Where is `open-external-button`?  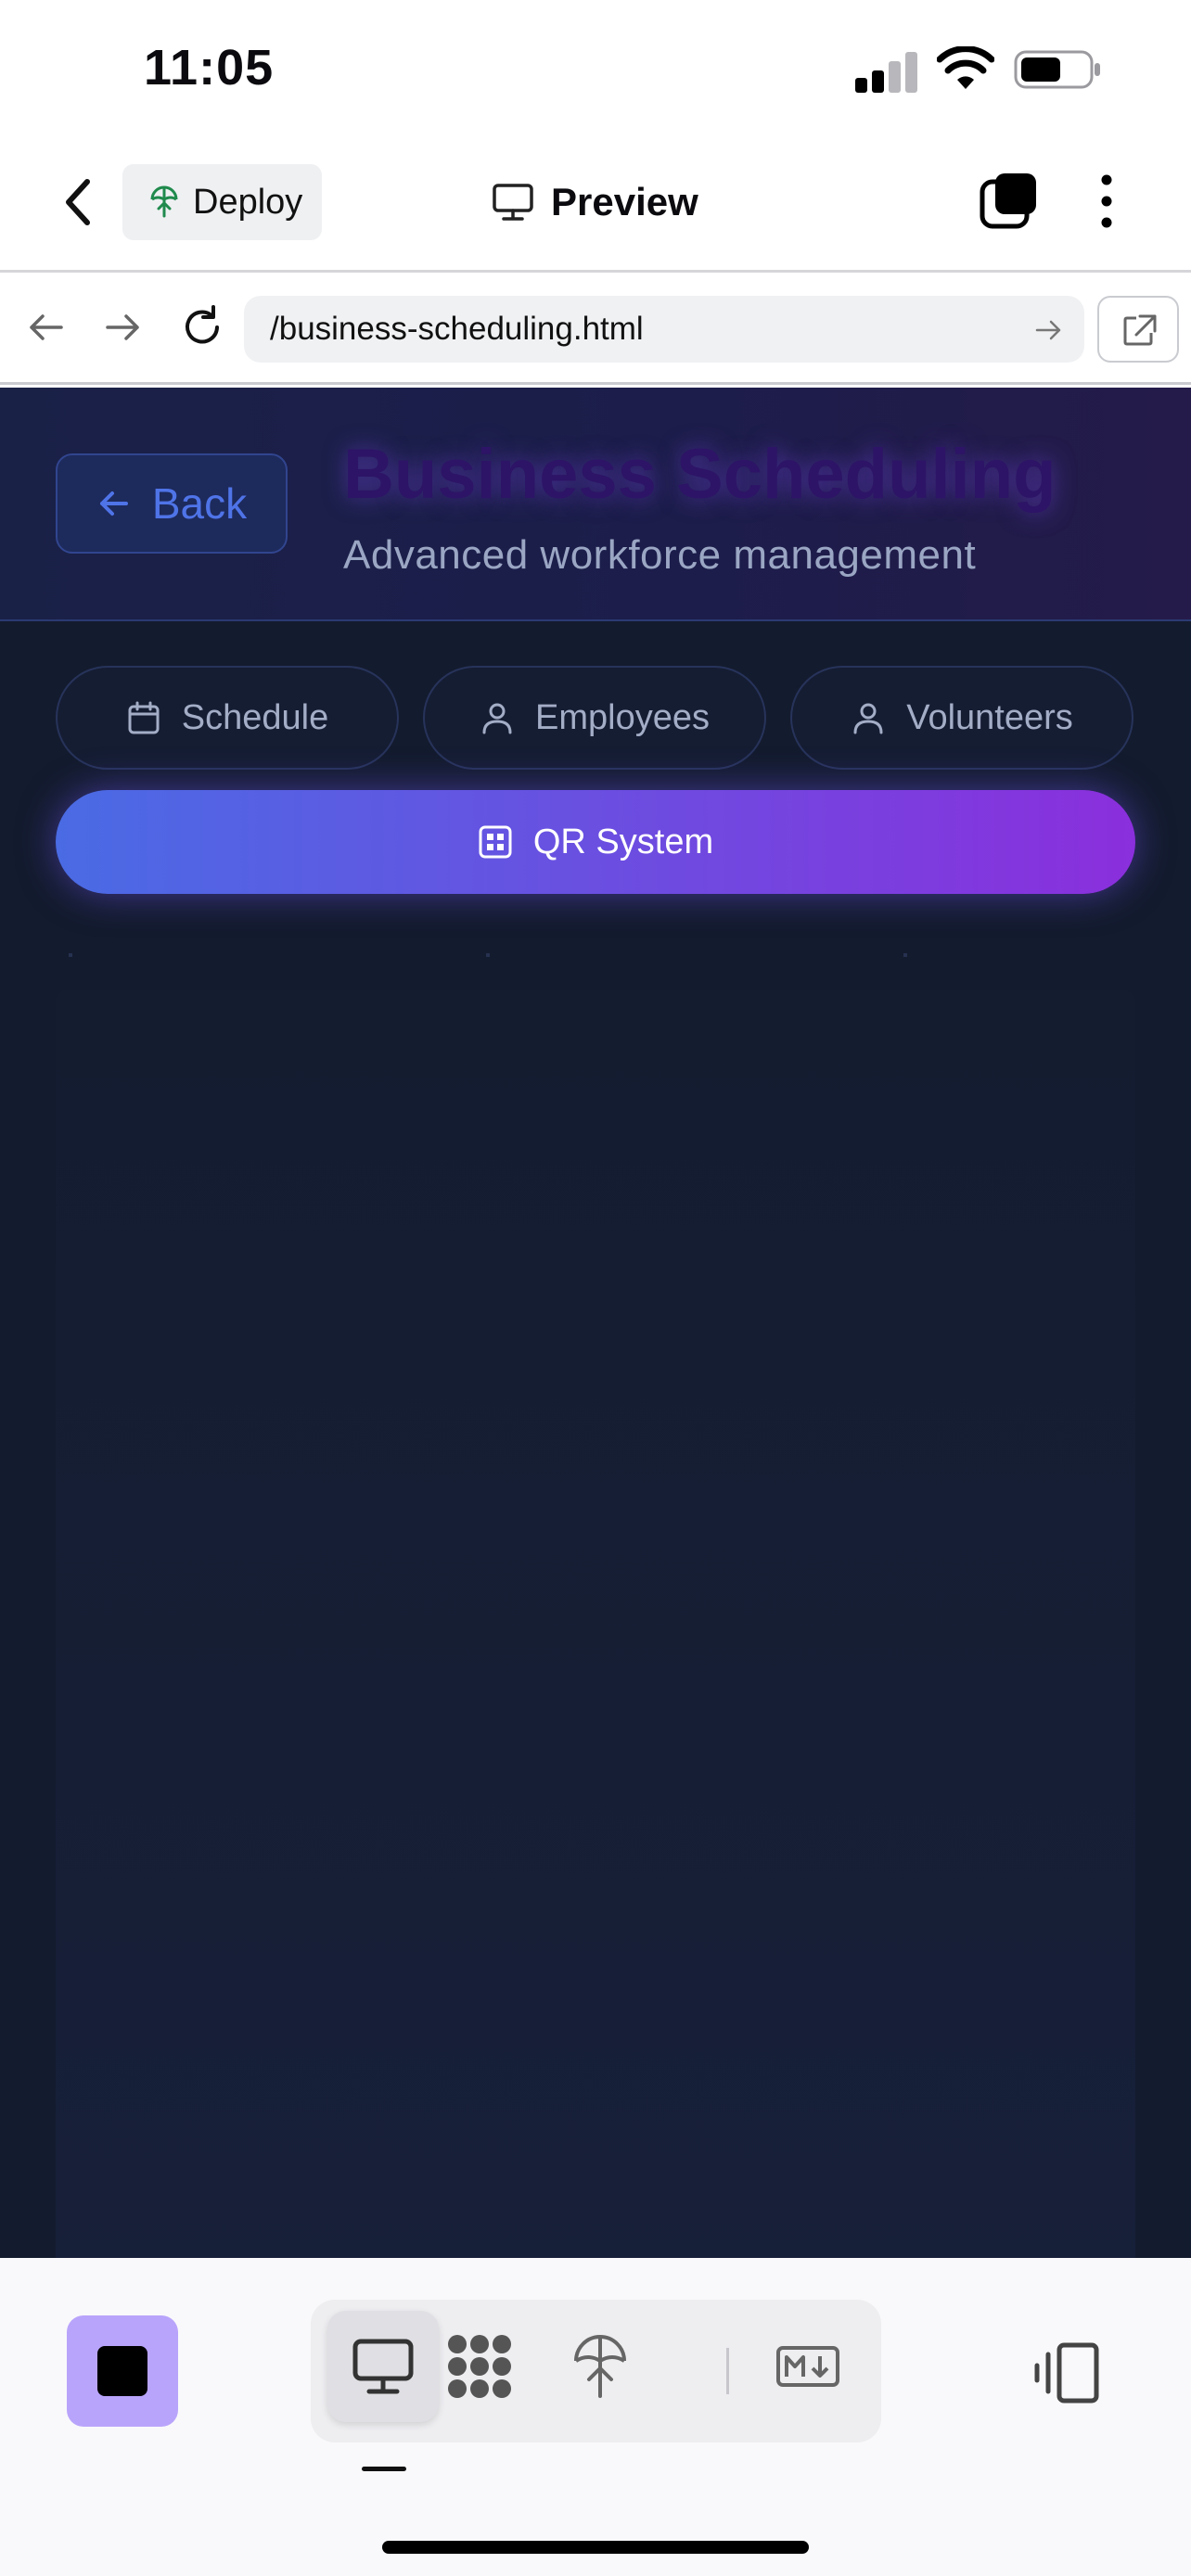 open-external-button is located at coordinates (1138, 329).